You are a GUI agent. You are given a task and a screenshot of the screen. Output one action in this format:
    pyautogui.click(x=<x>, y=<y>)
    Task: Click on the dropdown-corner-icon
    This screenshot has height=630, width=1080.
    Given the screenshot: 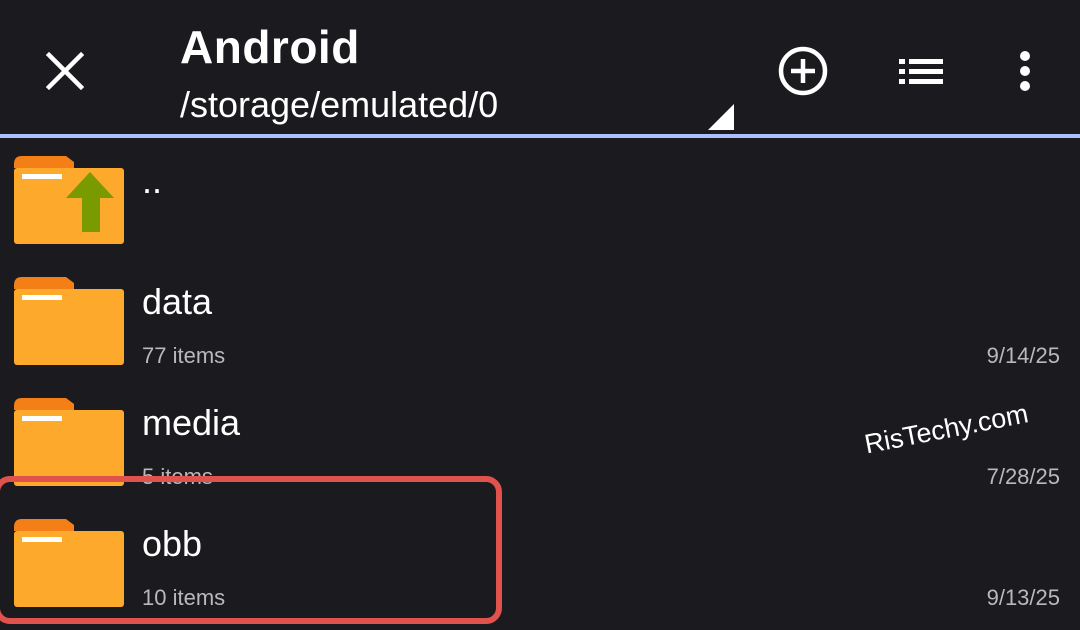 What is the action you would take?
    pyautogui.click(x=721, y=117)
    